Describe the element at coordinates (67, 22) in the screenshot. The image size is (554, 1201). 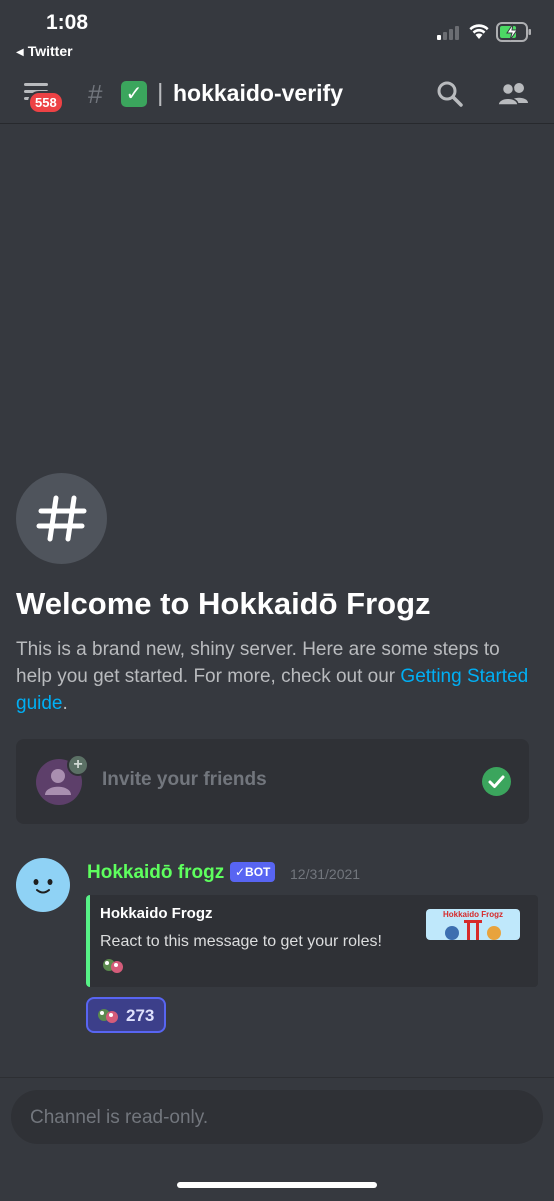
I see `status-time: 1:08` at that location.